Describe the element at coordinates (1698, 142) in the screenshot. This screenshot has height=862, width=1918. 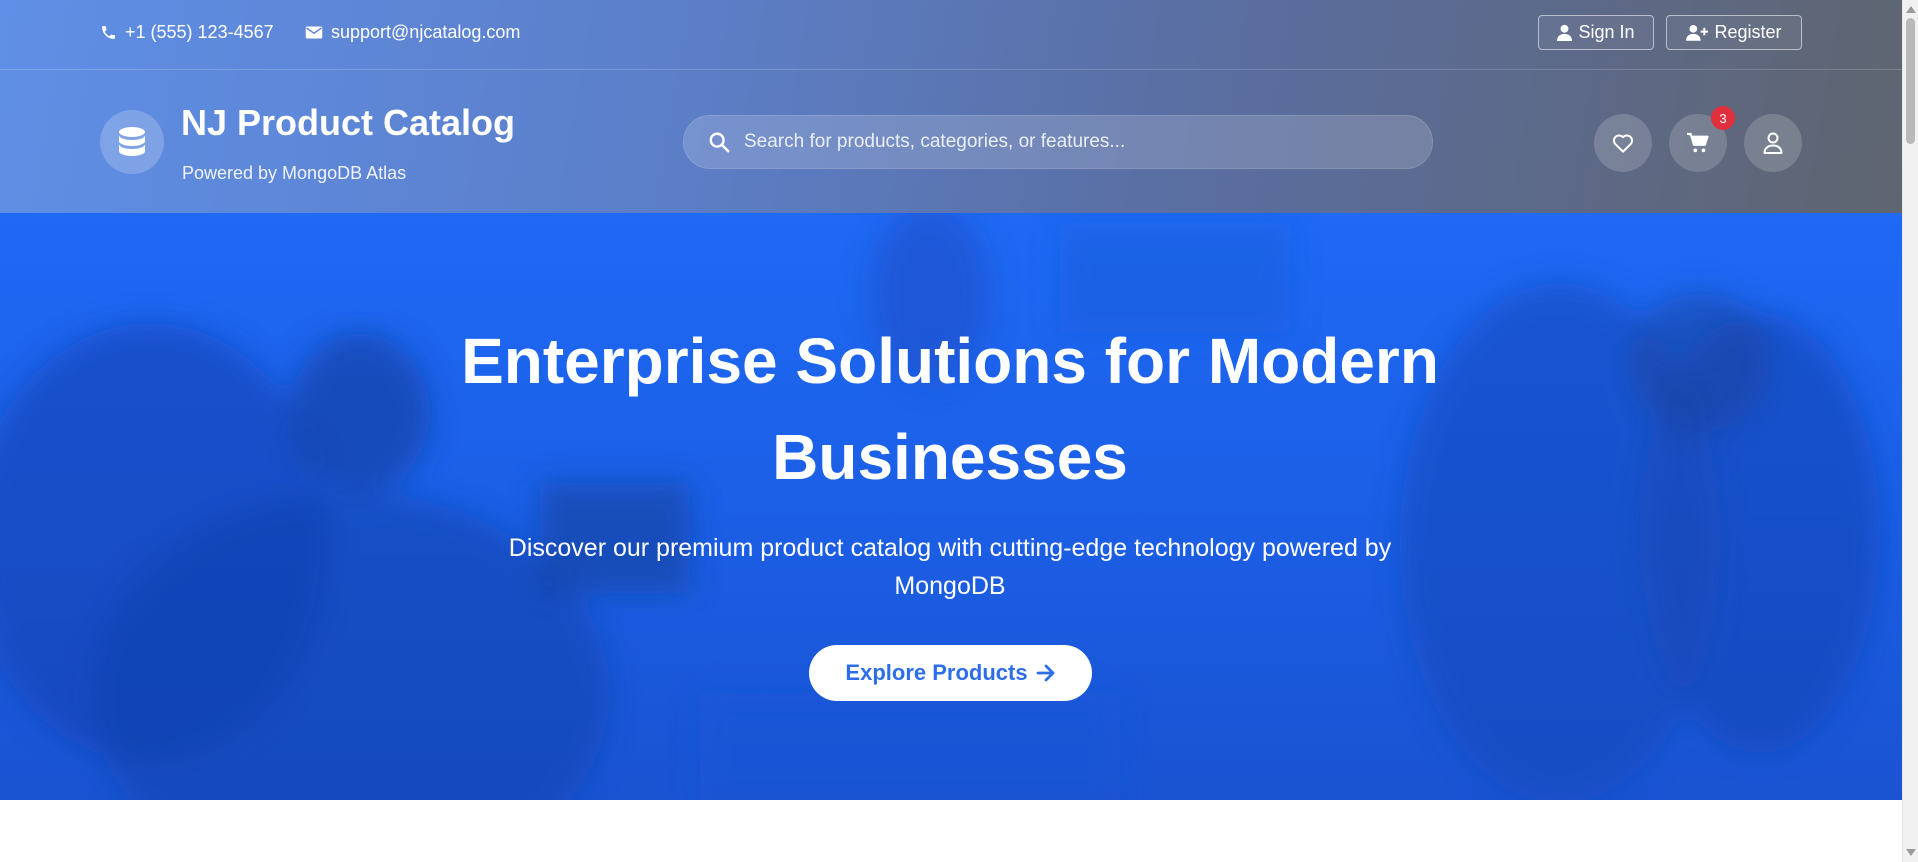
I see `cart-icon` at that location.